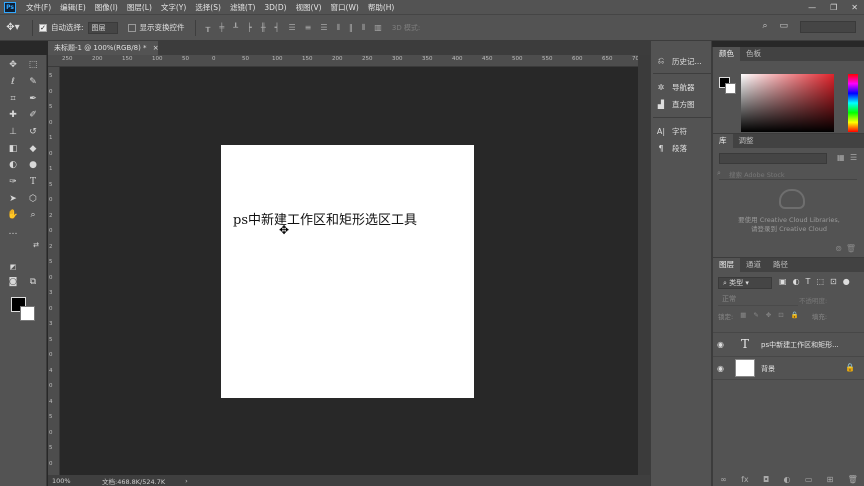  Describe the element at coordinates (33, 282) in the screenshot. I see `screen-mode-icon: ⧉` at that location.